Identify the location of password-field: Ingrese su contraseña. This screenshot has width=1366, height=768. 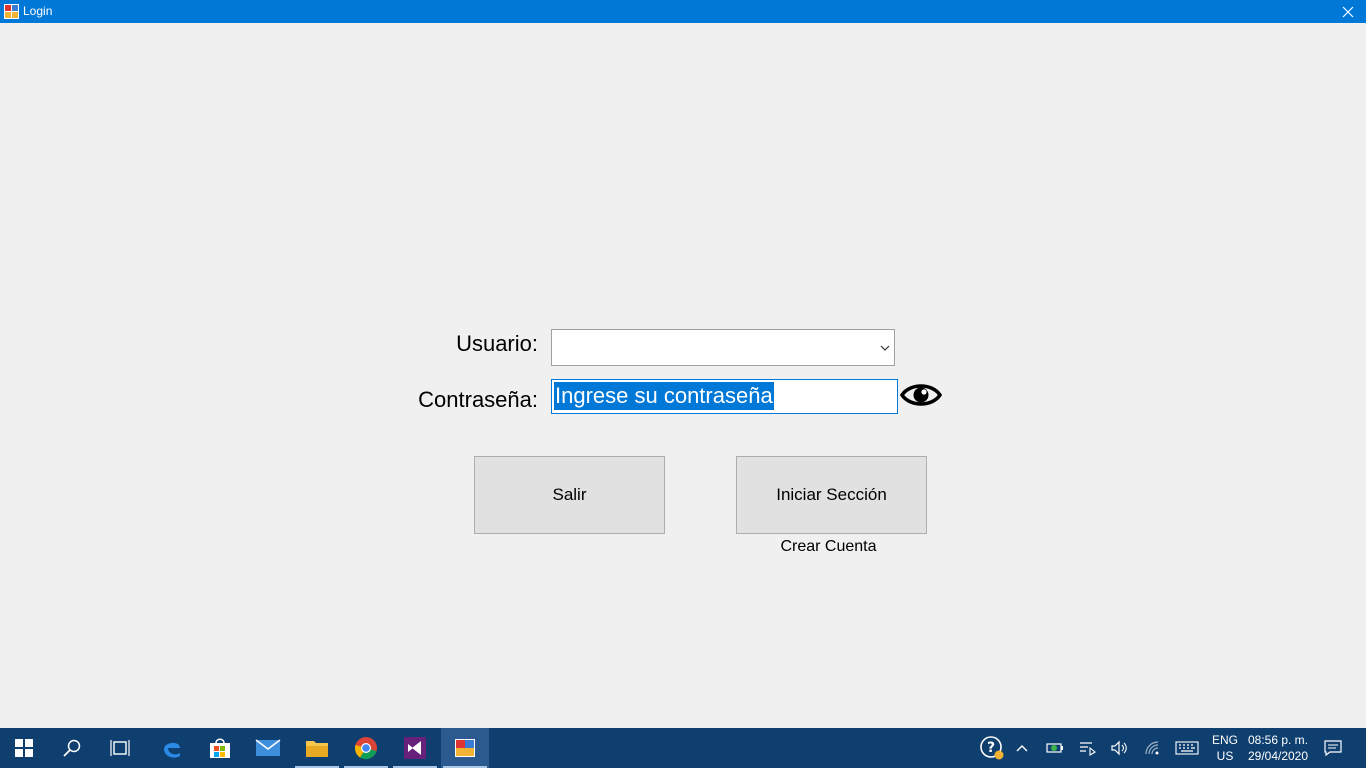
(724, 396).